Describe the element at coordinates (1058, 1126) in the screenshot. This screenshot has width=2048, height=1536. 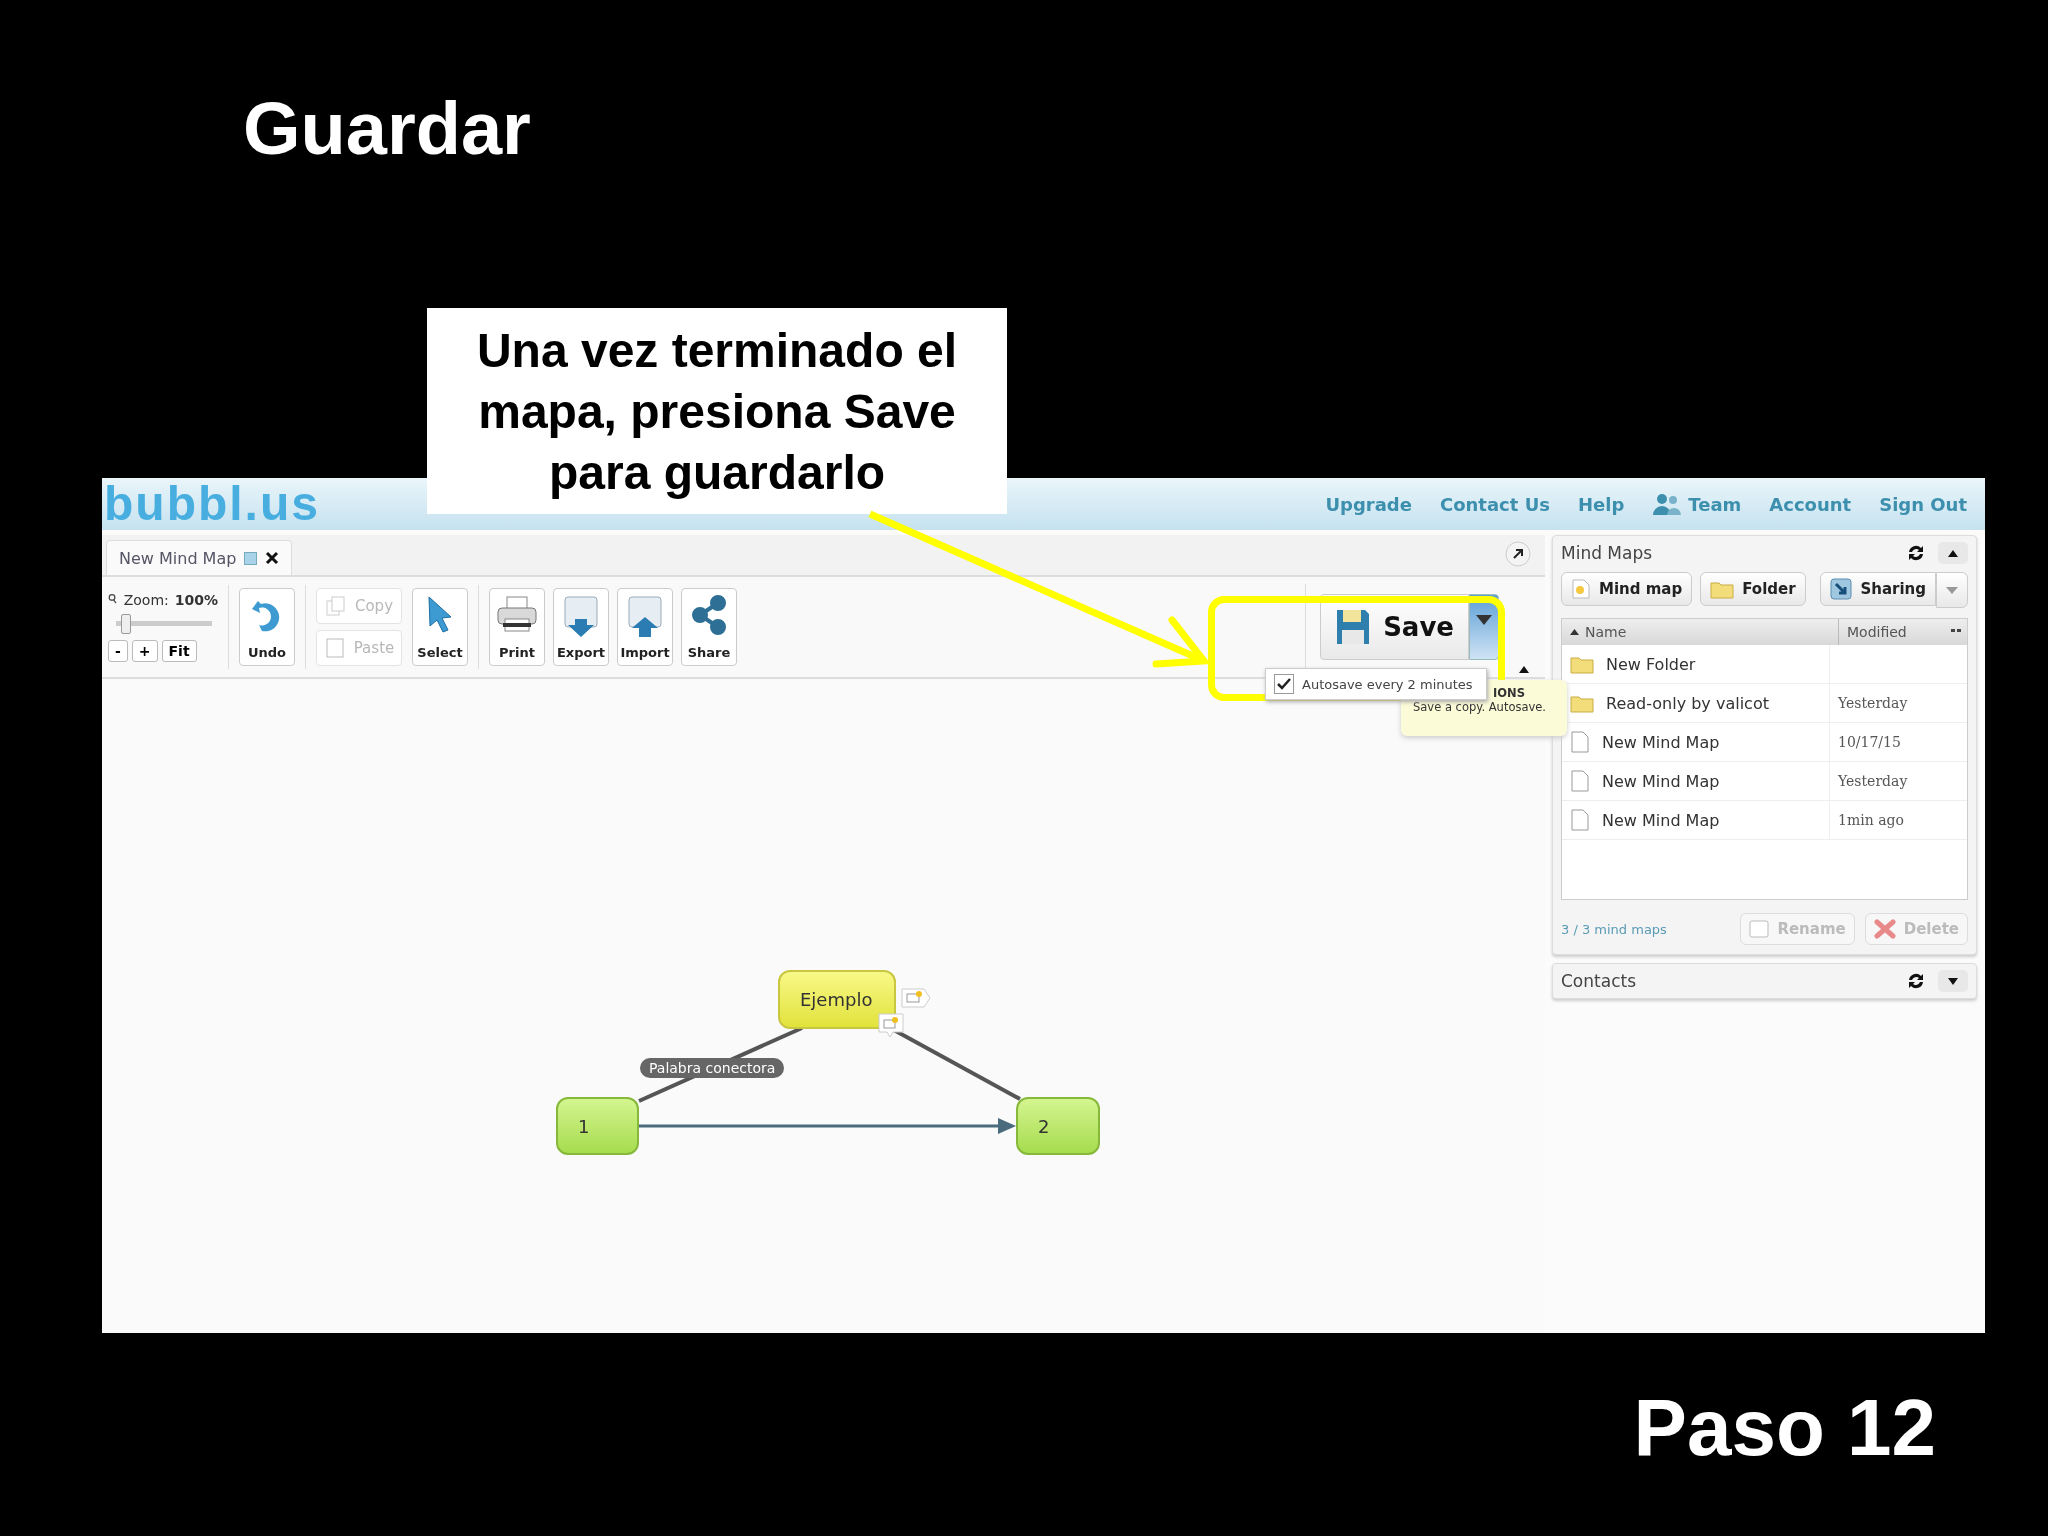
I see `mind-map-node: 2` at that location.